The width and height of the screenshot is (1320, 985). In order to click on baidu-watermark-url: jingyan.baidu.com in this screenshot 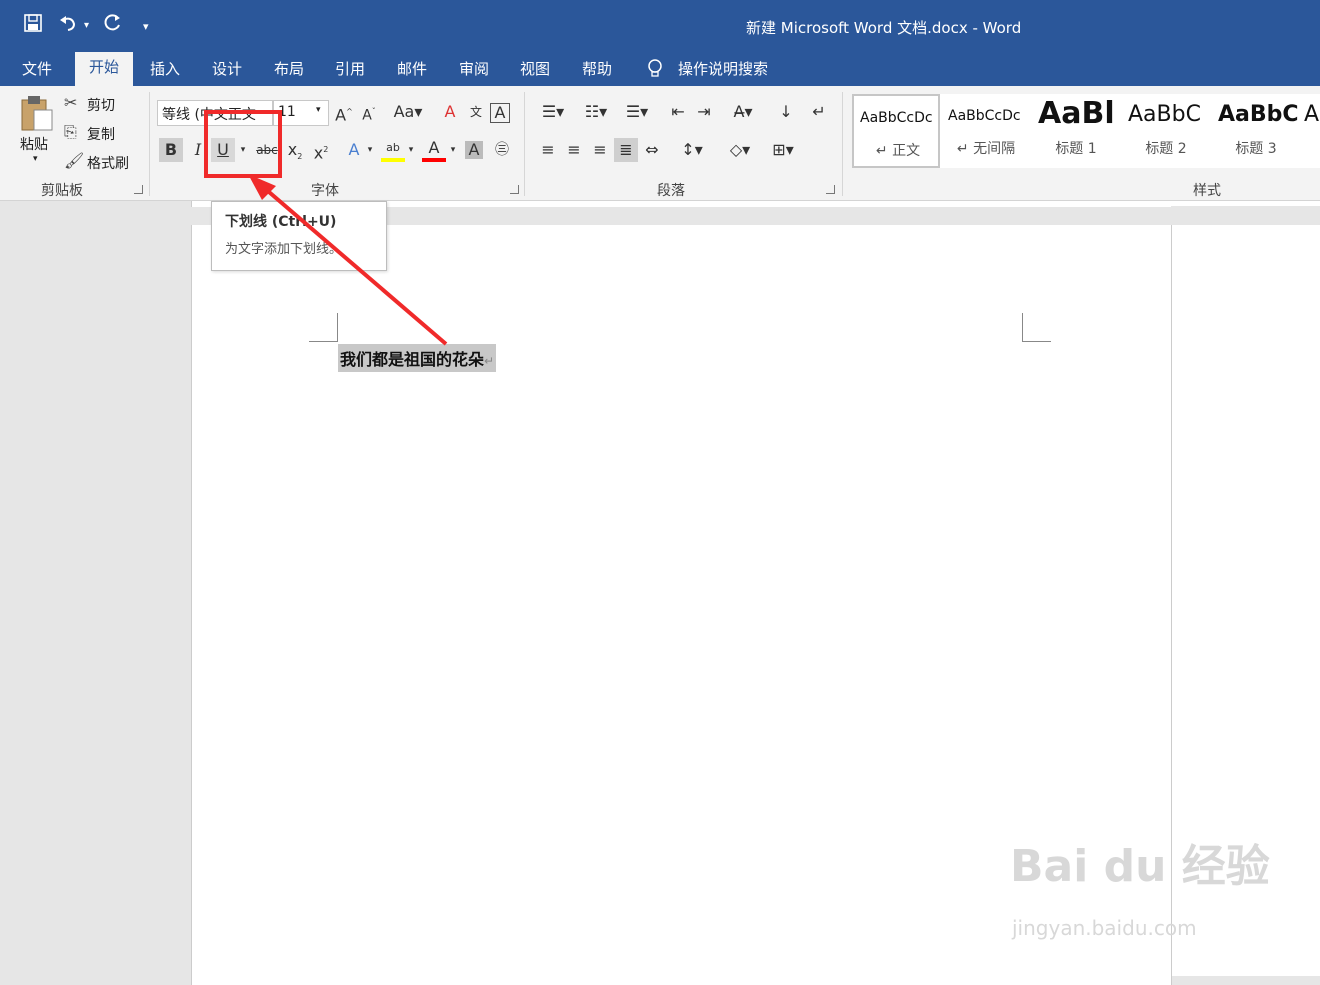, I will do `click(1104, 928)`.